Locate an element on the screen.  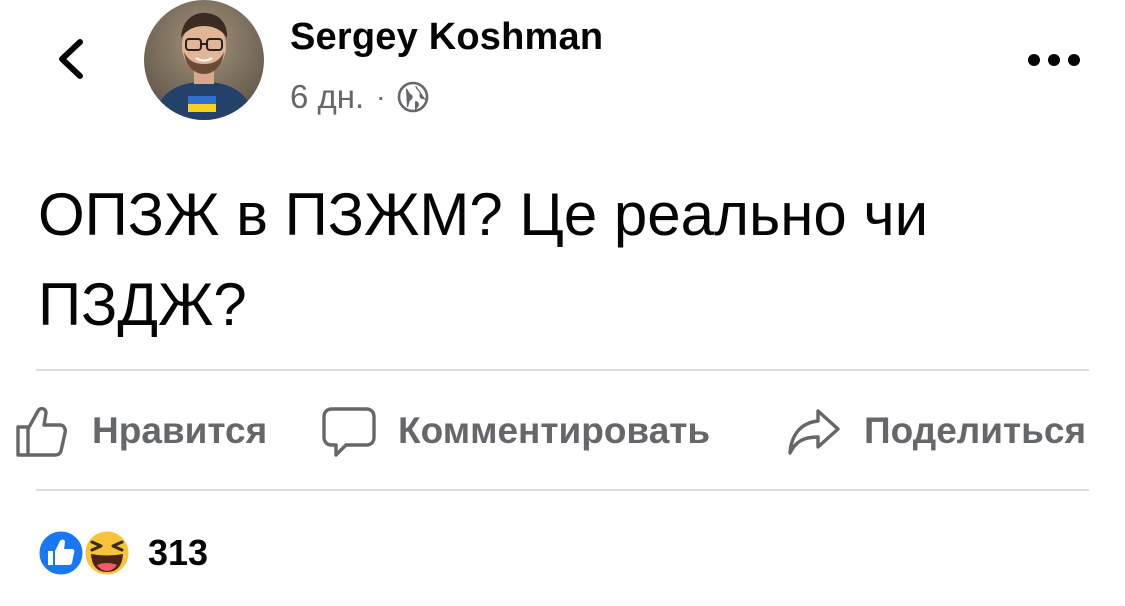
reactions-summary: 313 is located at coordinates (122, 553).